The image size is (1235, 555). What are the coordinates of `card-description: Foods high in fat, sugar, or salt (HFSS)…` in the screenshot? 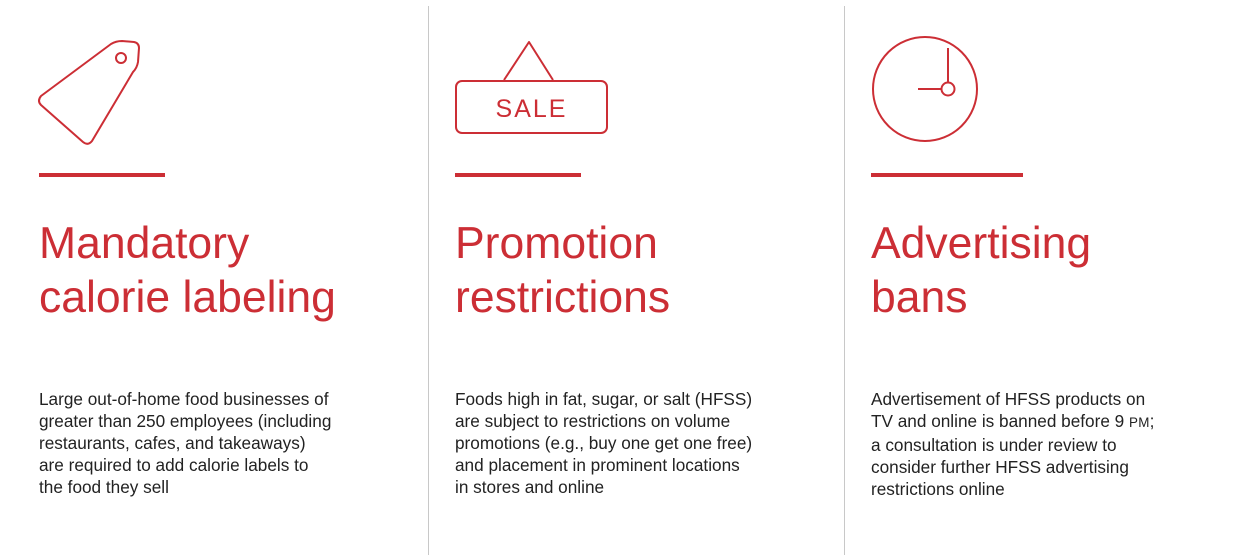 It's located at (627, 443).